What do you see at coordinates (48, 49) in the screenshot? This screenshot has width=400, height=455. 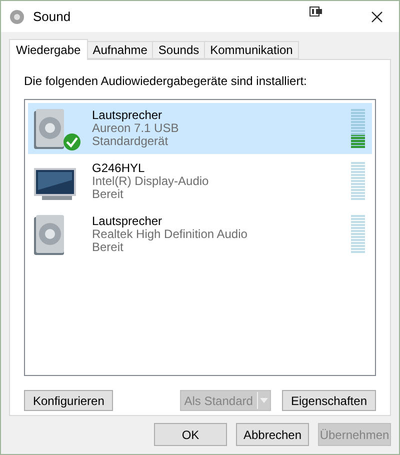 I see `tab: Wiedergabe` at bounding box center [48, 49].